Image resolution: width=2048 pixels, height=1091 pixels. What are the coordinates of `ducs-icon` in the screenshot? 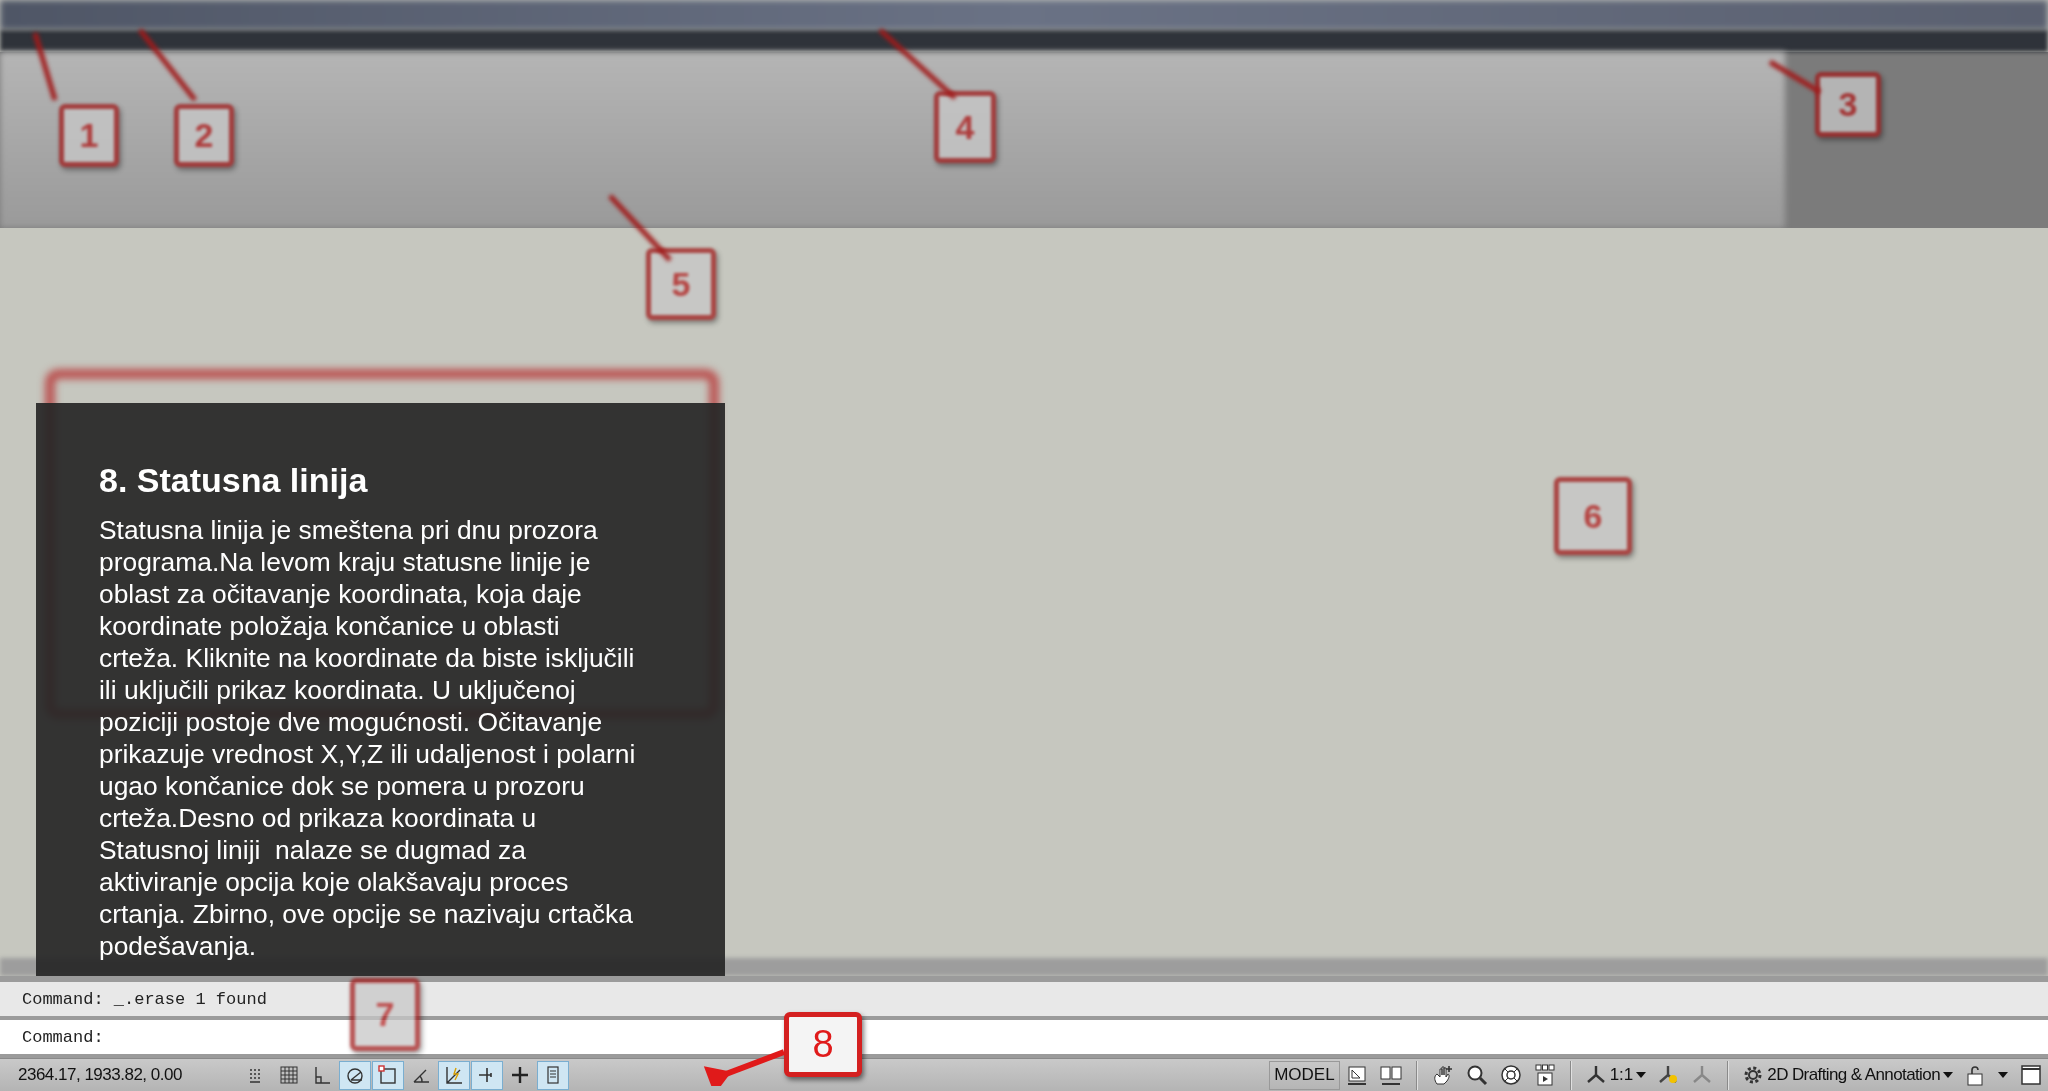 It's located at (454, 1075).